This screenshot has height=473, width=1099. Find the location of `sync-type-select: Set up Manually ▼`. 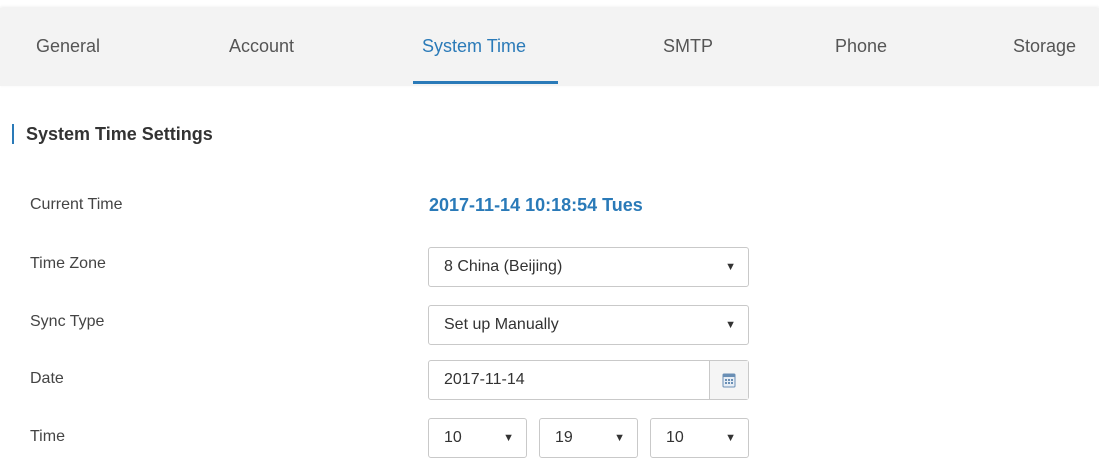

sync-type-select: Set up Manually ▼ is located at coordinates (588, 325).